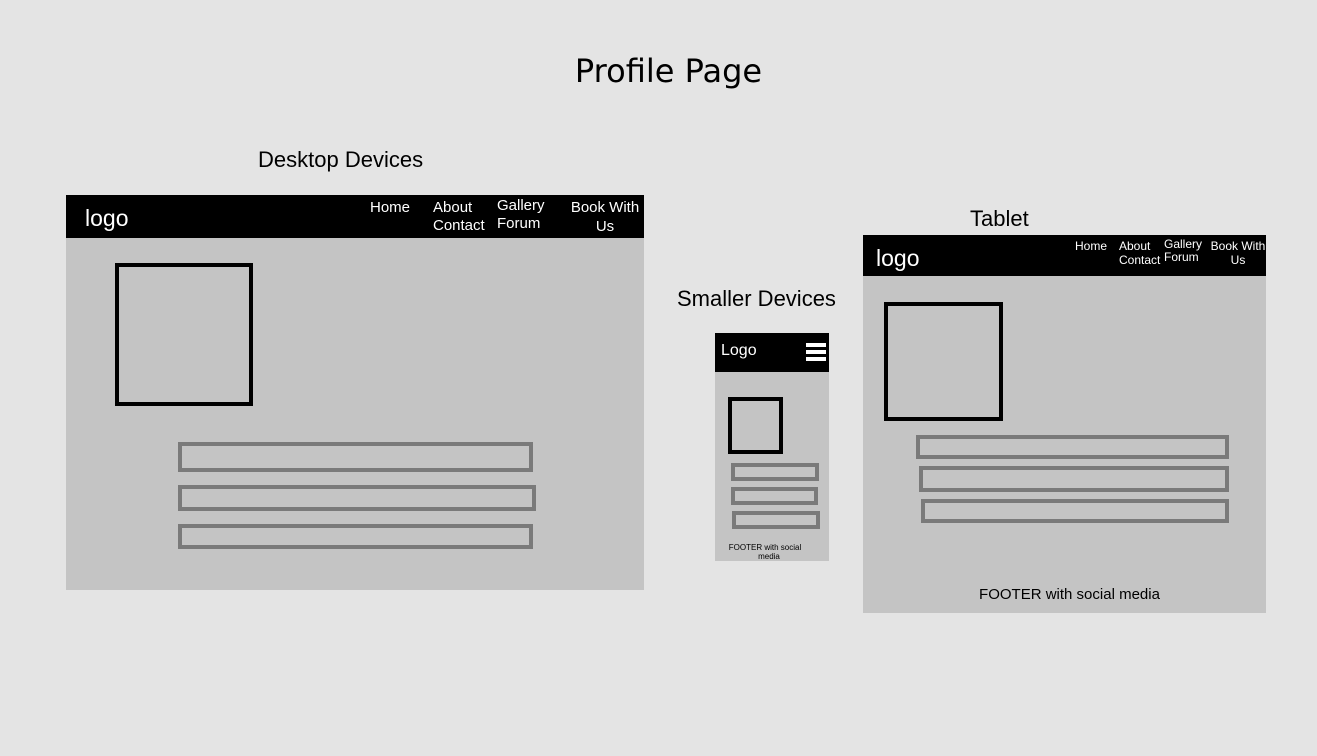  What do you see at coordinates (605, 207) in the screenshot?
I see `desktop-nav-book-line1: Book With` at bounding box center [605, 207].